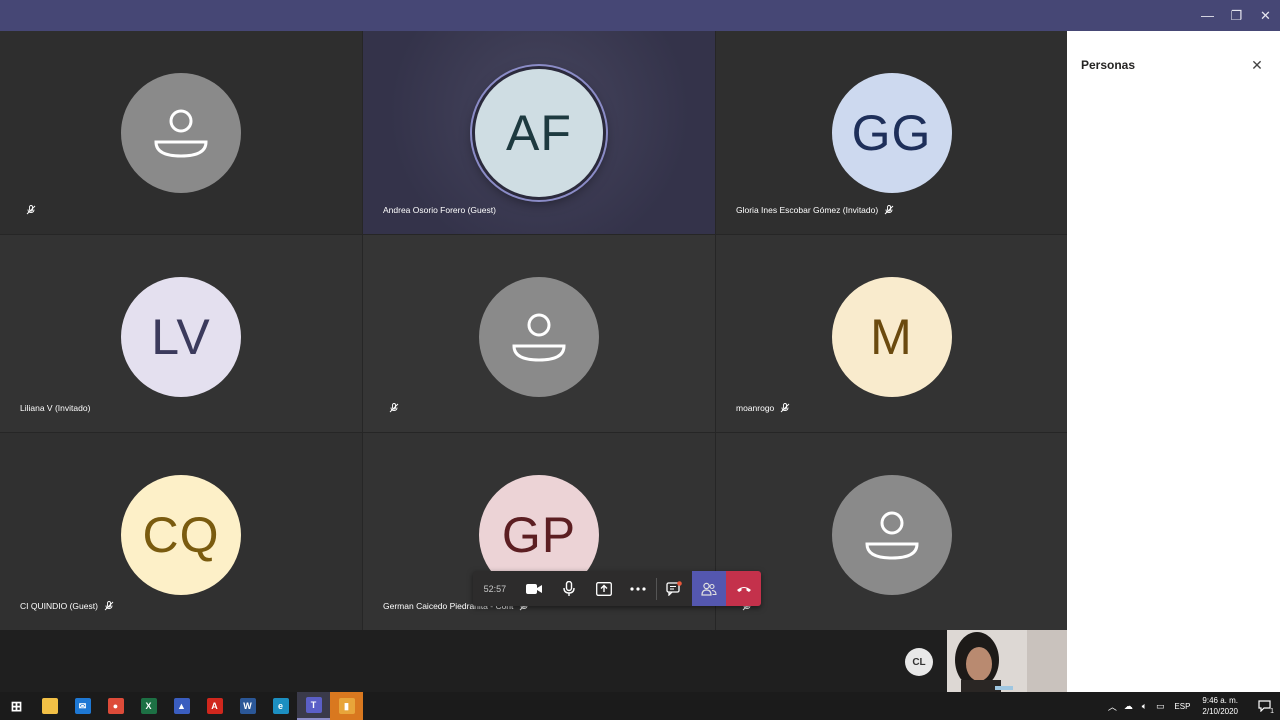  I want to click on participant-label: Andrea Osorio Forero (Guest), so click(439, 210).